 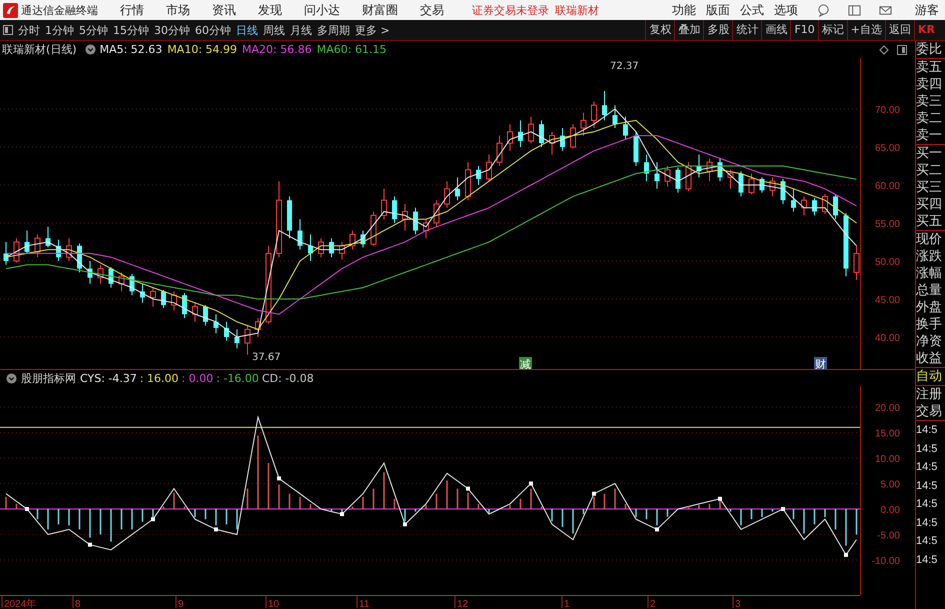 I want to click on menu-item: 行情, so click(x=132, y=10).